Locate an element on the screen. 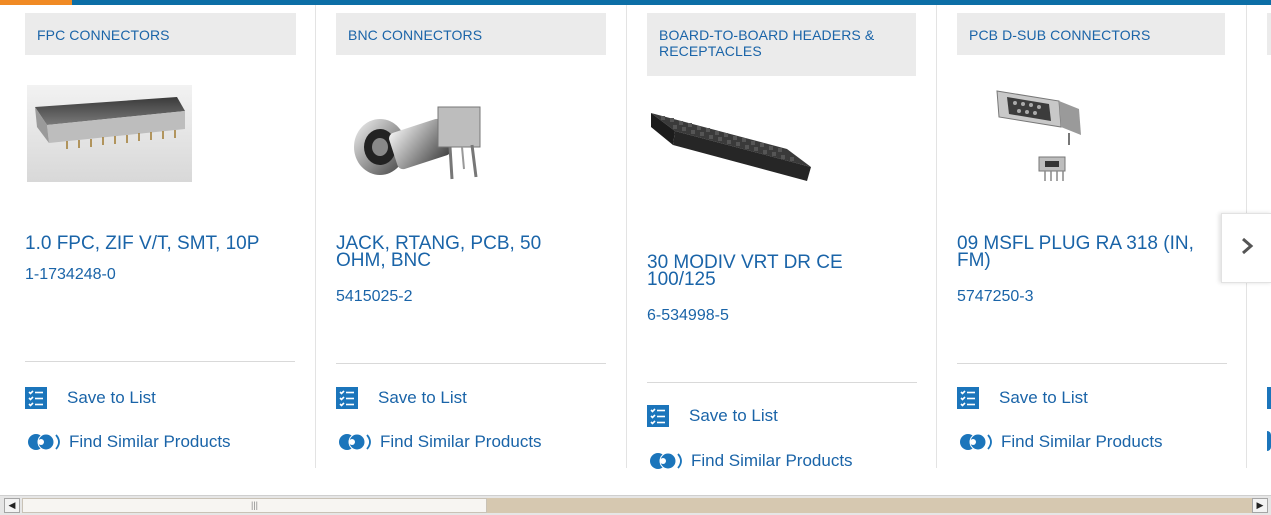 The height and width of the screenshot is (515, 1271). header-receptacle-image is located at coordinates (731, 146).